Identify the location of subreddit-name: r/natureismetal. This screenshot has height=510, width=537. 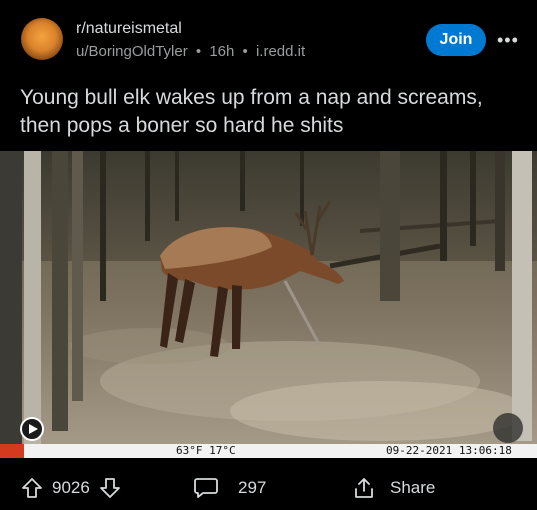
(129, 29).